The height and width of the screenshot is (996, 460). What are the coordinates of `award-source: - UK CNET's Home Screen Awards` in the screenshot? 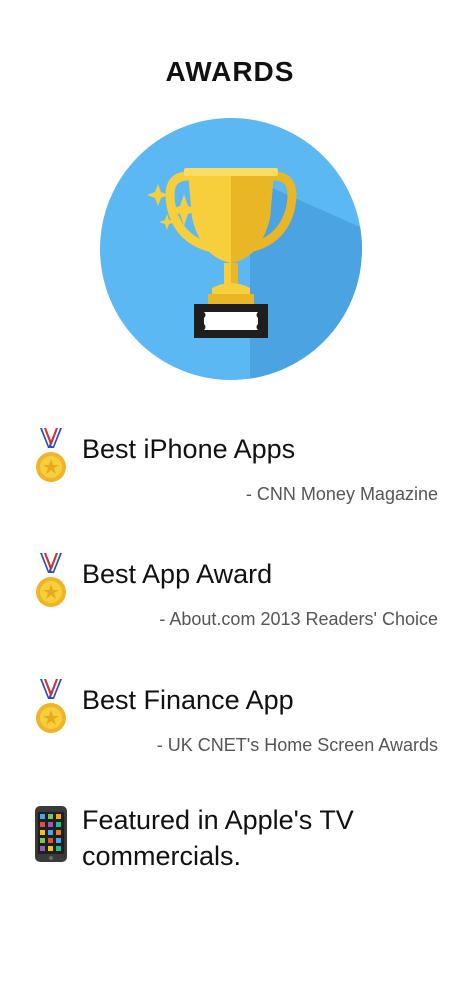 It's located at (297, 745).